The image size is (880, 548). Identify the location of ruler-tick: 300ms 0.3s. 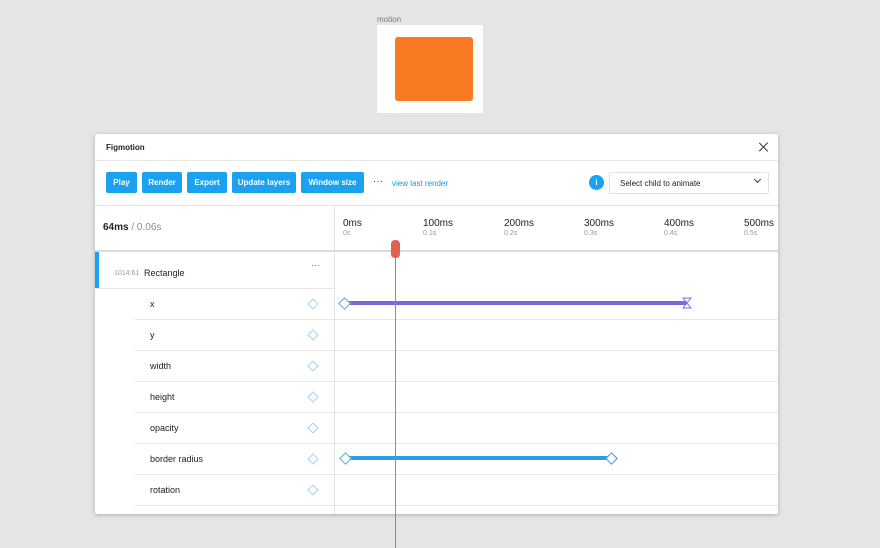
(599, 227).